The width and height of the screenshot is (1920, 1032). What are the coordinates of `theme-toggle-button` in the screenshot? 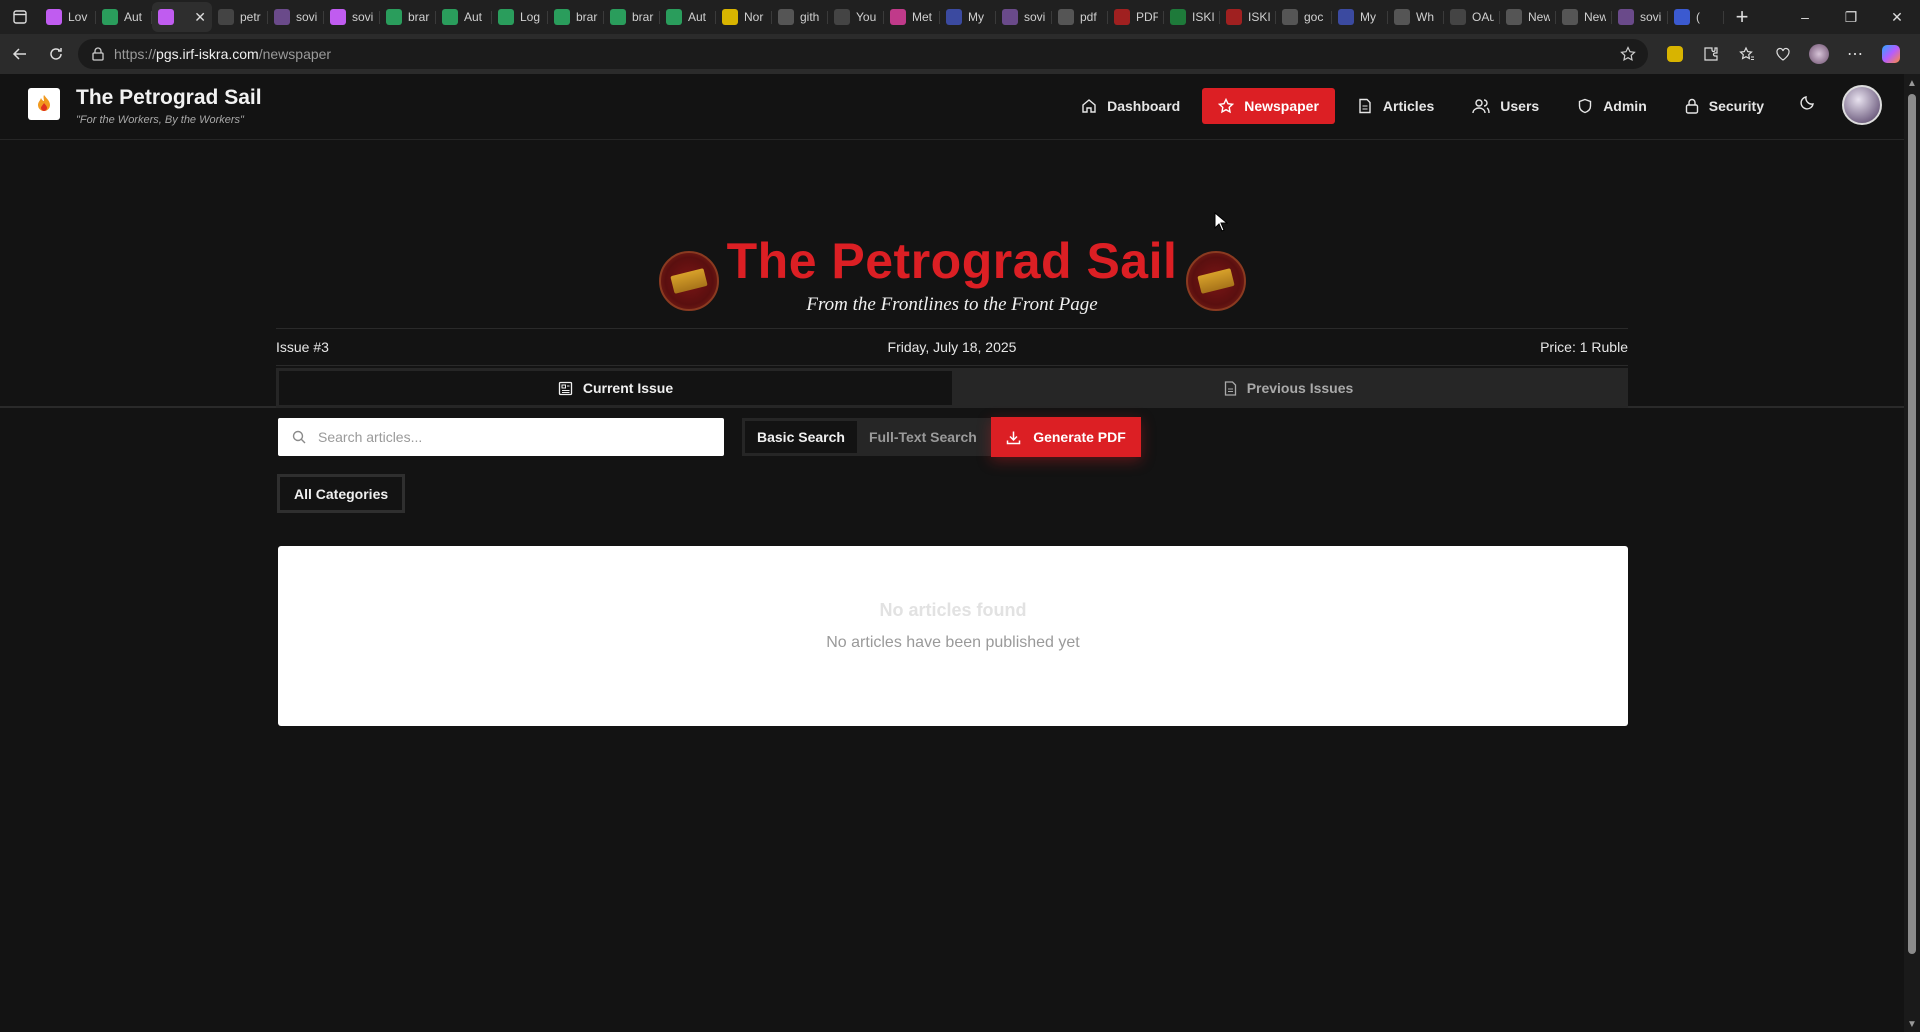 It's located at (1808, 104).